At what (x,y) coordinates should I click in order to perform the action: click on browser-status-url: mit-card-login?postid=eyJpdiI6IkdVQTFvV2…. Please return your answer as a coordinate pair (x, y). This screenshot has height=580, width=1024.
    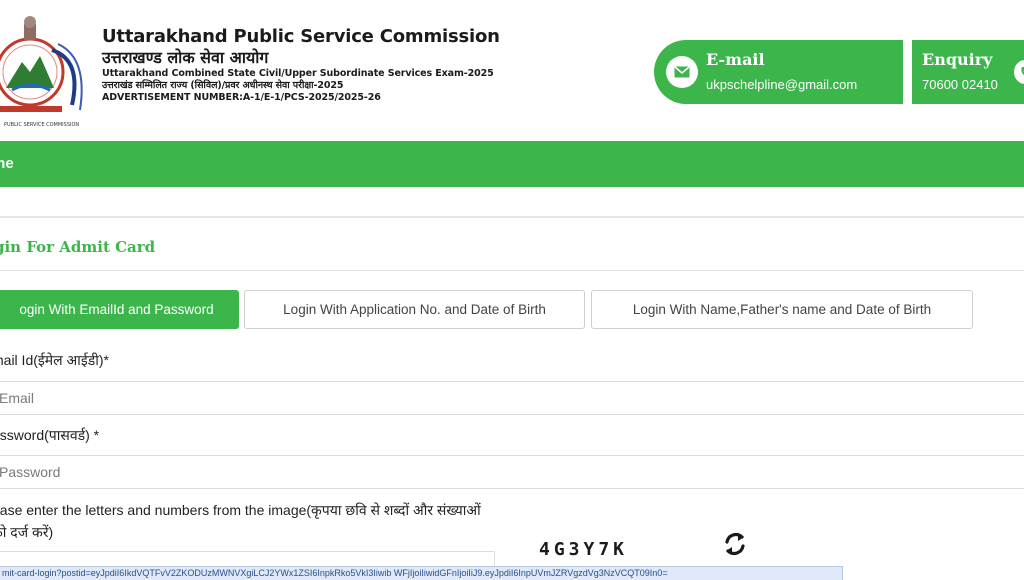
    Looking at the image, I should click on (421, 573).